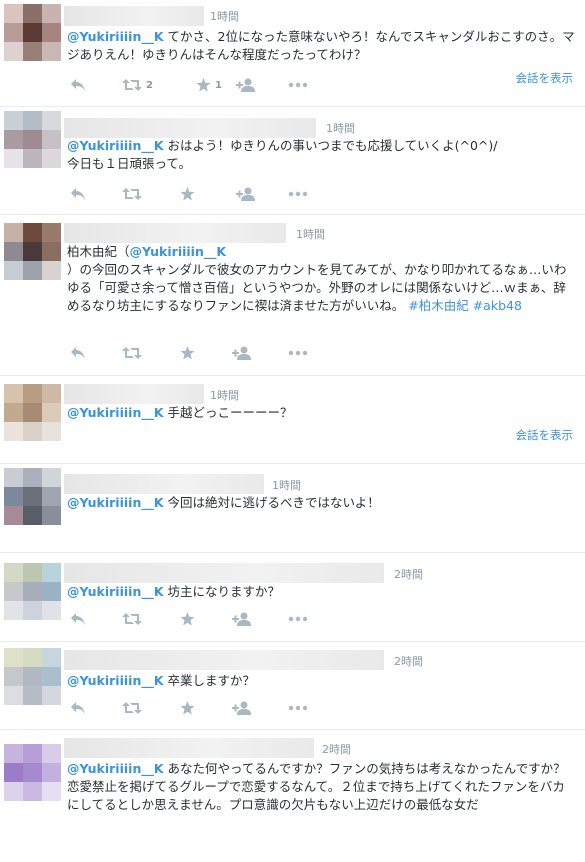 The height and width of the screenshot is (862, 585). Describe the element at coordinates (222, 591) in the screenshot. I see `tweet-body: 坊主になりますか？` at that location.